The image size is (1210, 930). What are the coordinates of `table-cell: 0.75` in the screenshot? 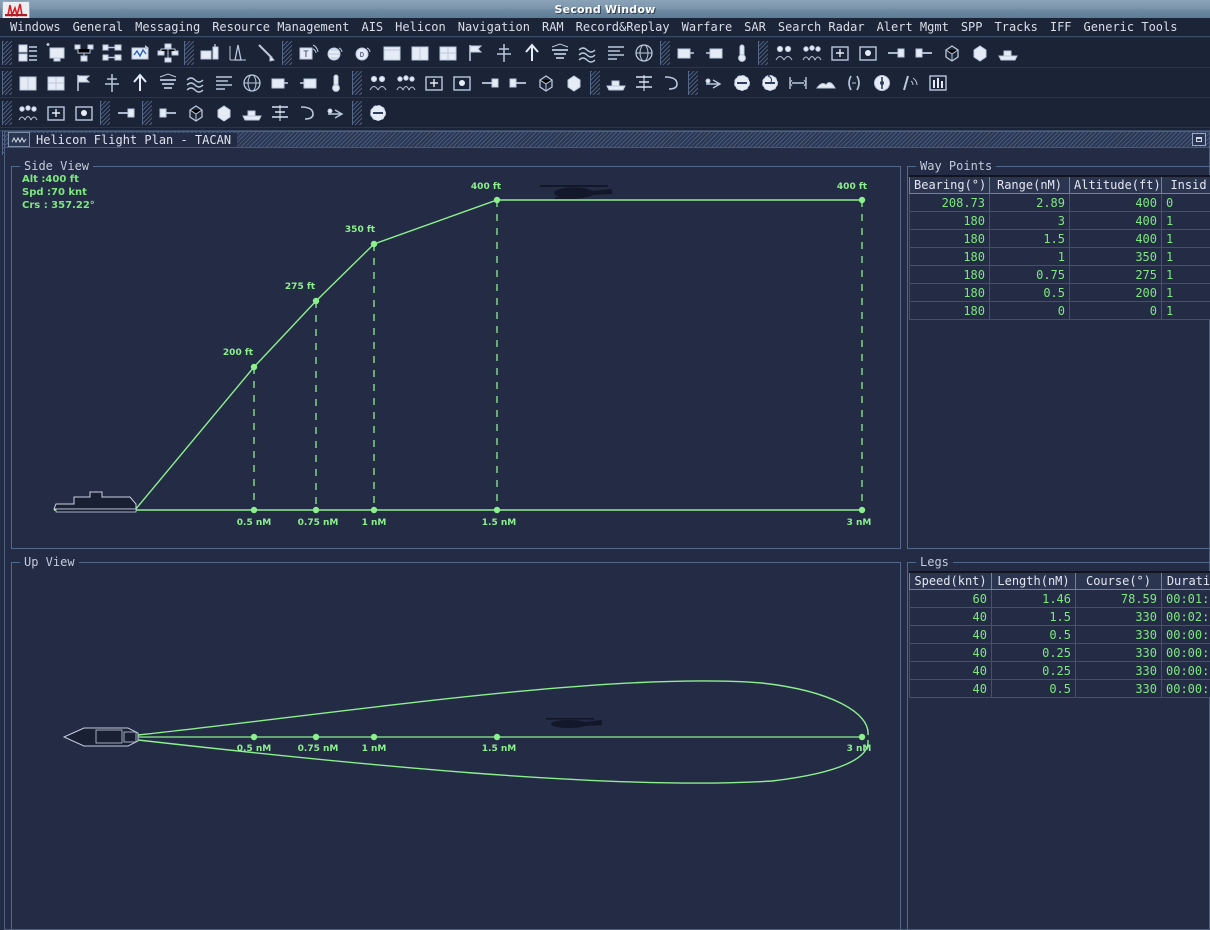 It's located at (1029, 274).